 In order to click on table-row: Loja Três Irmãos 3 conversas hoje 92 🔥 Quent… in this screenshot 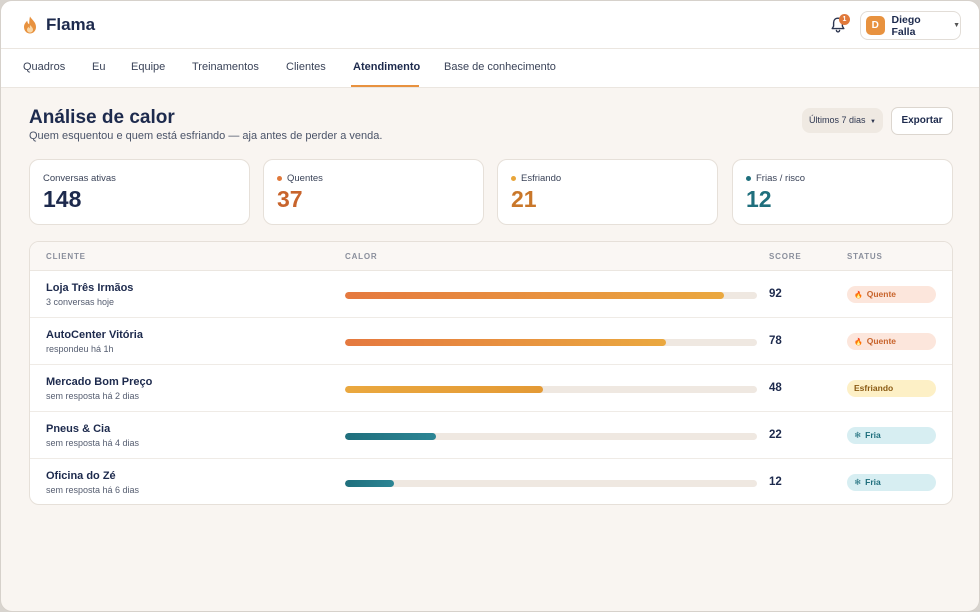, I will do `click(491, 294)`.